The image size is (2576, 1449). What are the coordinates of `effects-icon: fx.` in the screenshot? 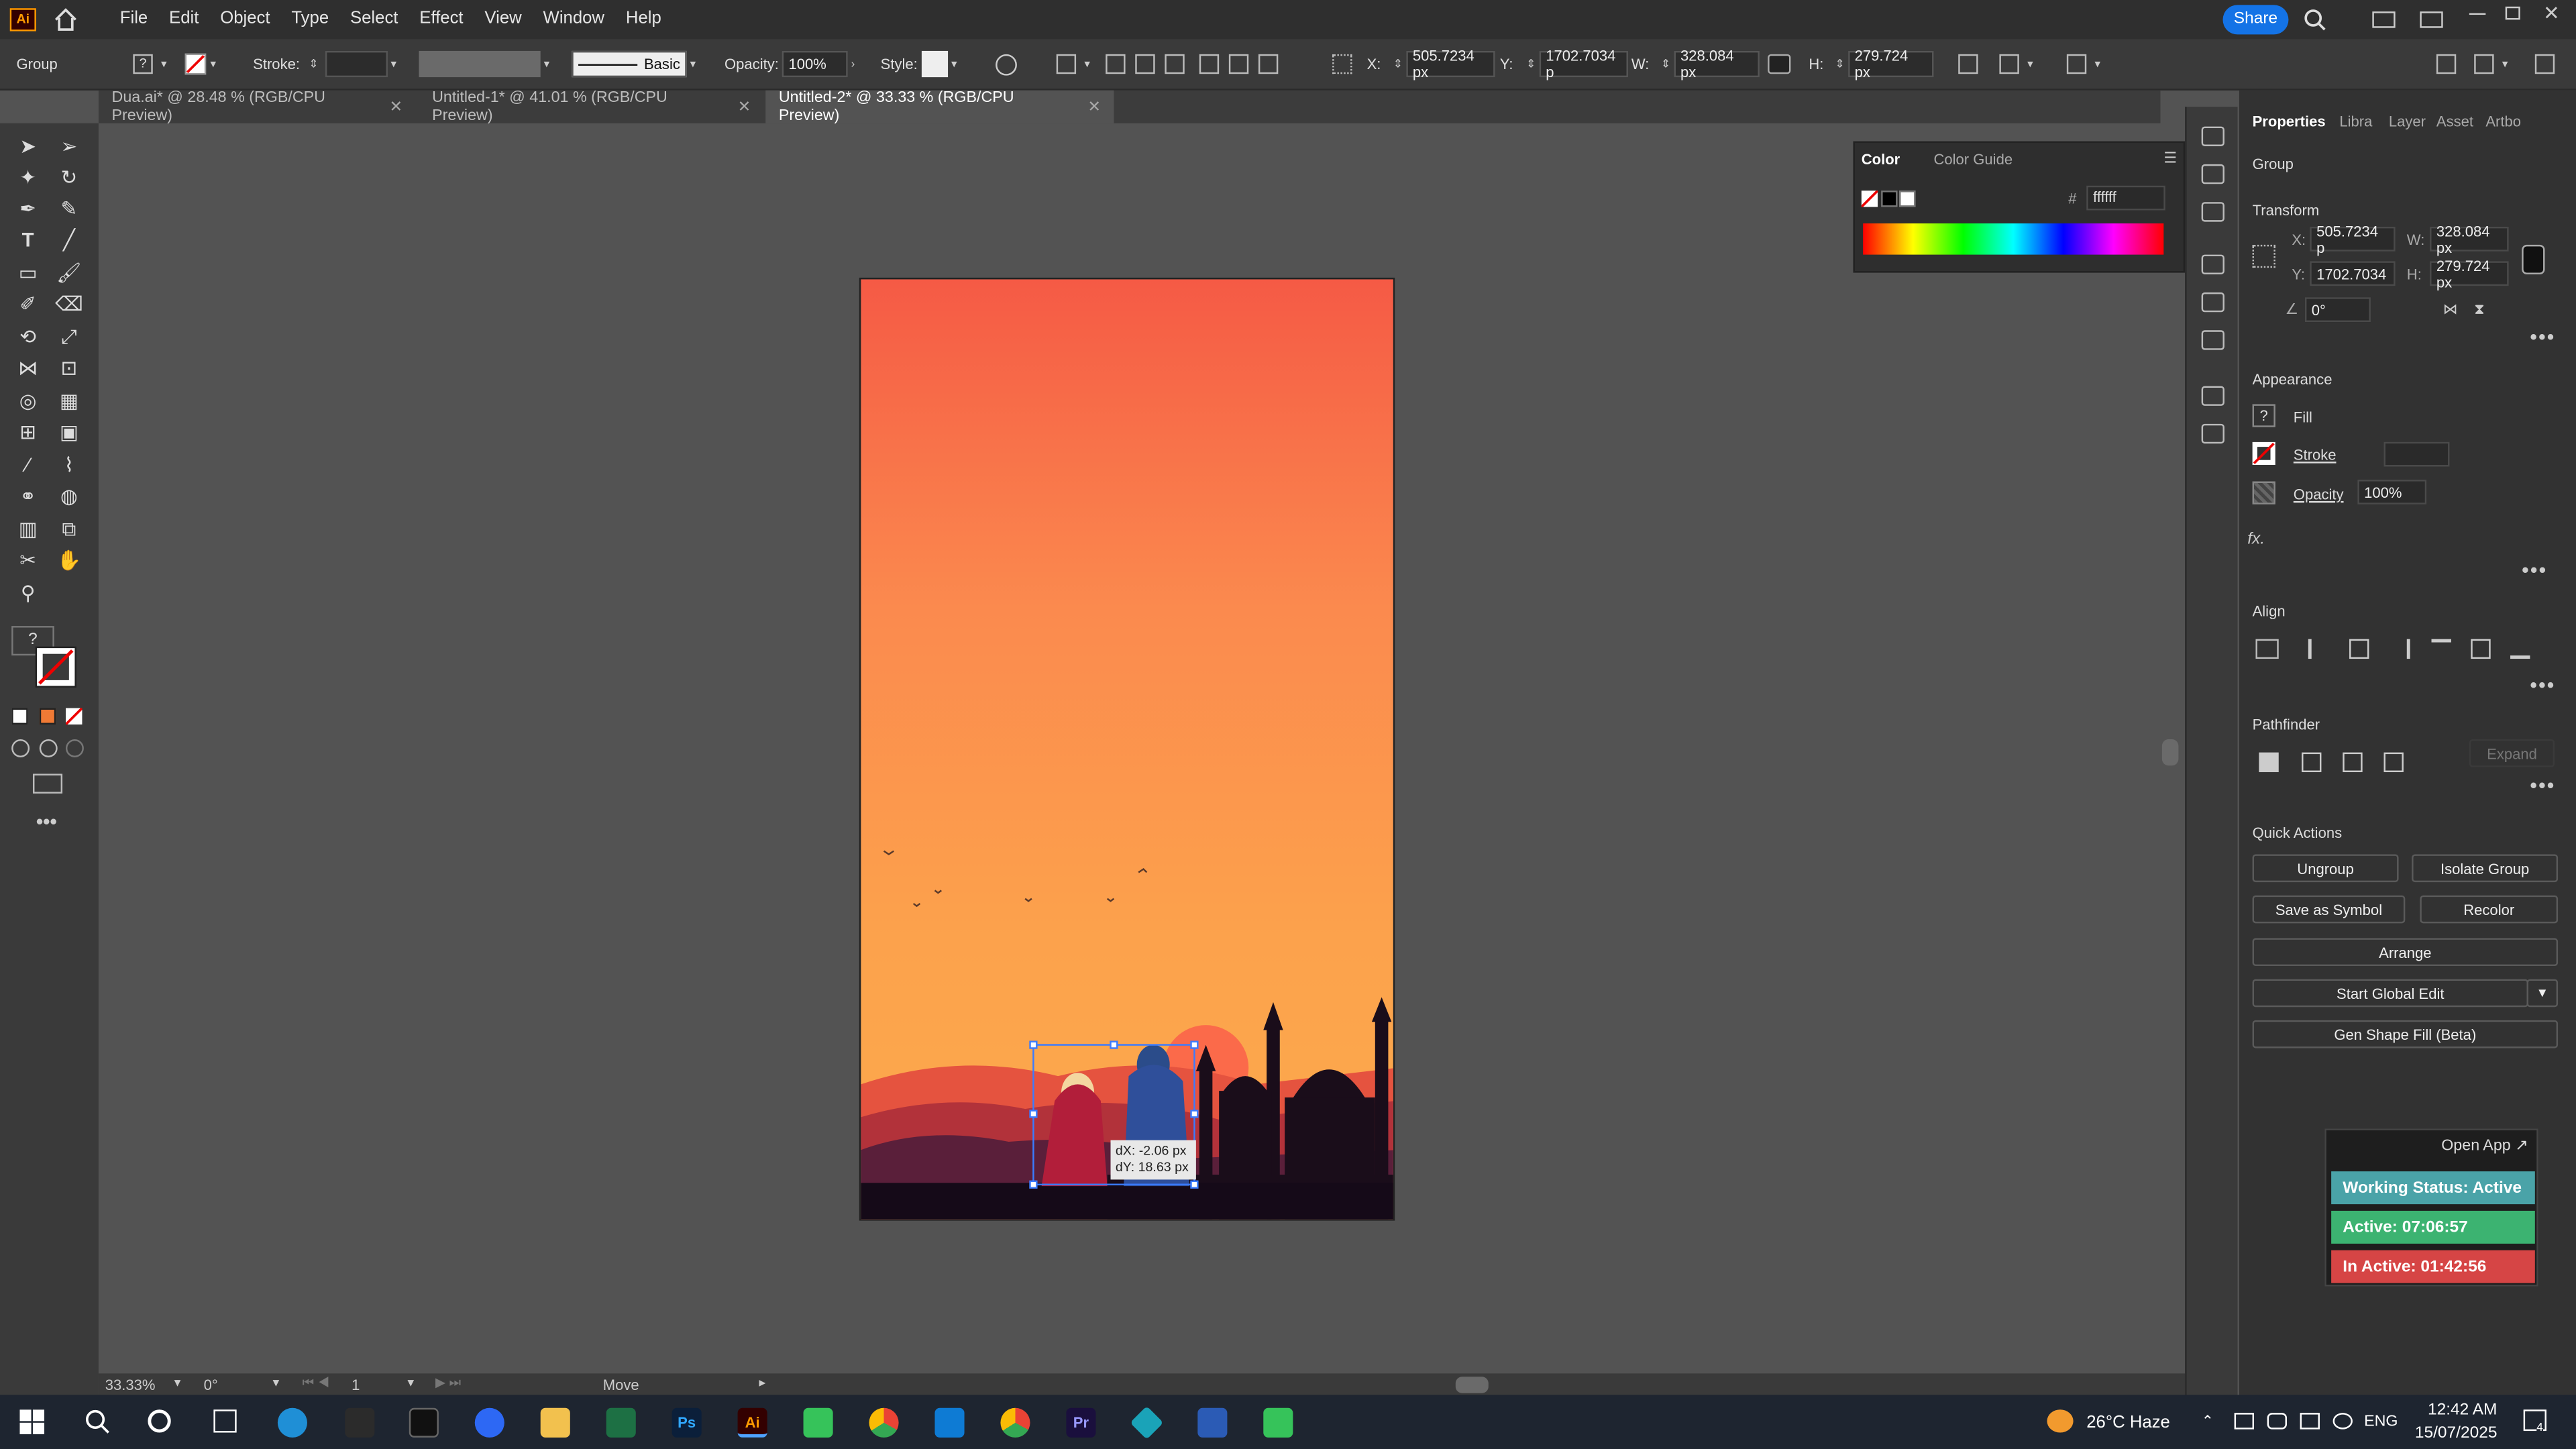 It's located at (2256, 540).